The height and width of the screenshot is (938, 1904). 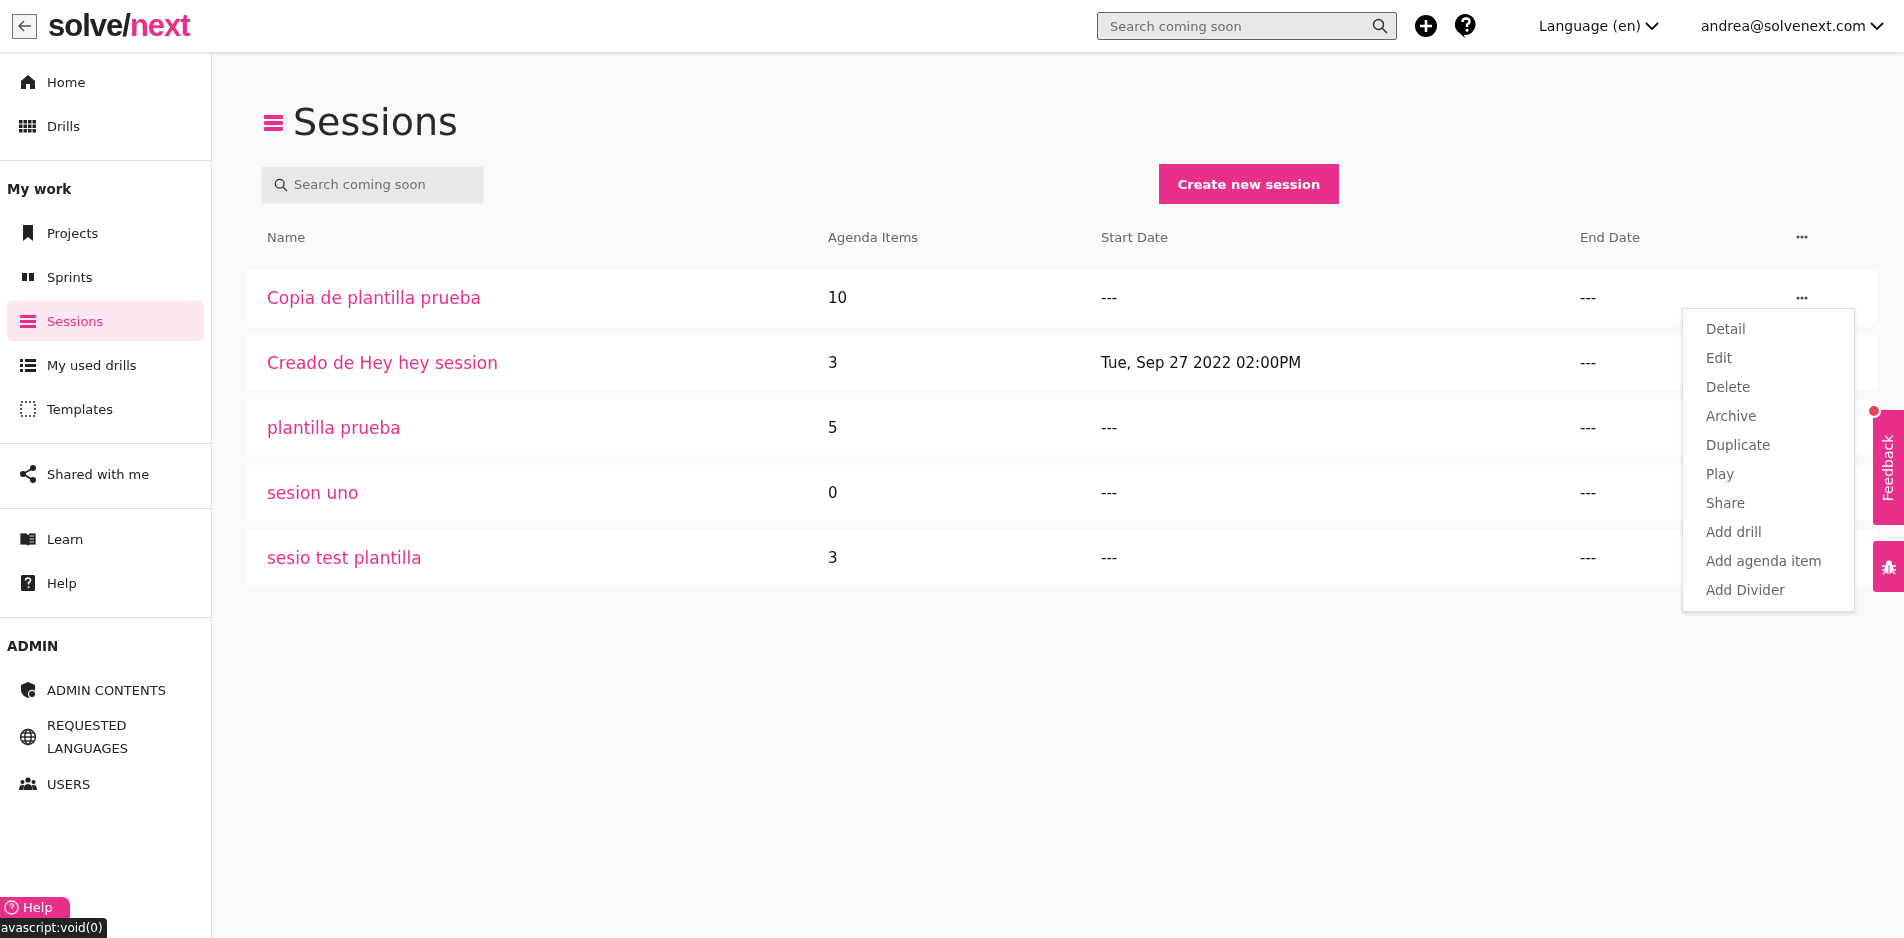 I want to click on sidebar-item: Home, so click(x=105, y=82).